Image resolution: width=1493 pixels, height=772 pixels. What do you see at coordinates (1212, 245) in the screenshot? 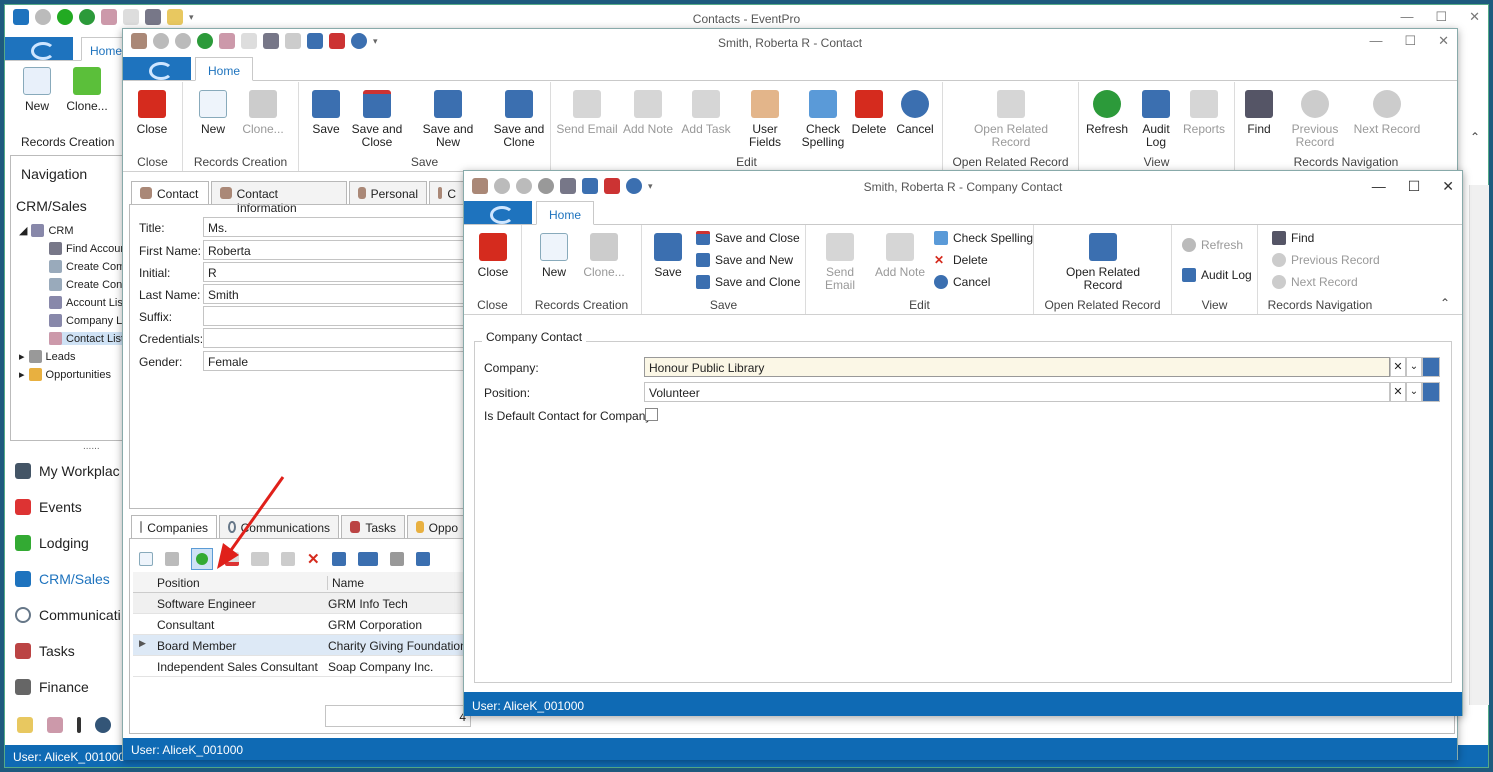
I see `company-refresh-button: Refresh` at bounding box center [1212, 245].